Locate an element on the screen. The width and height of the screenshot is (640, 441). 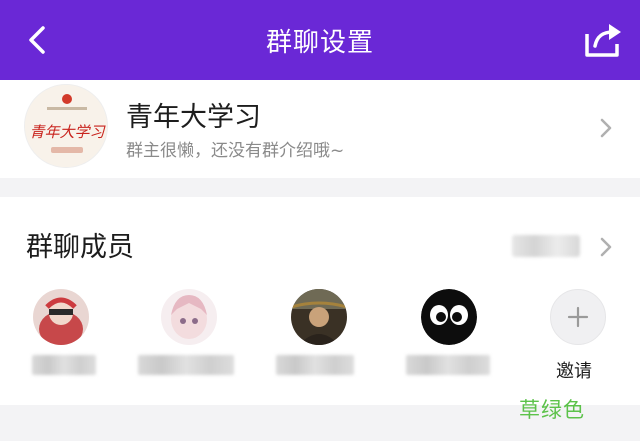
plus-icon is located at coordinates (578, 317).